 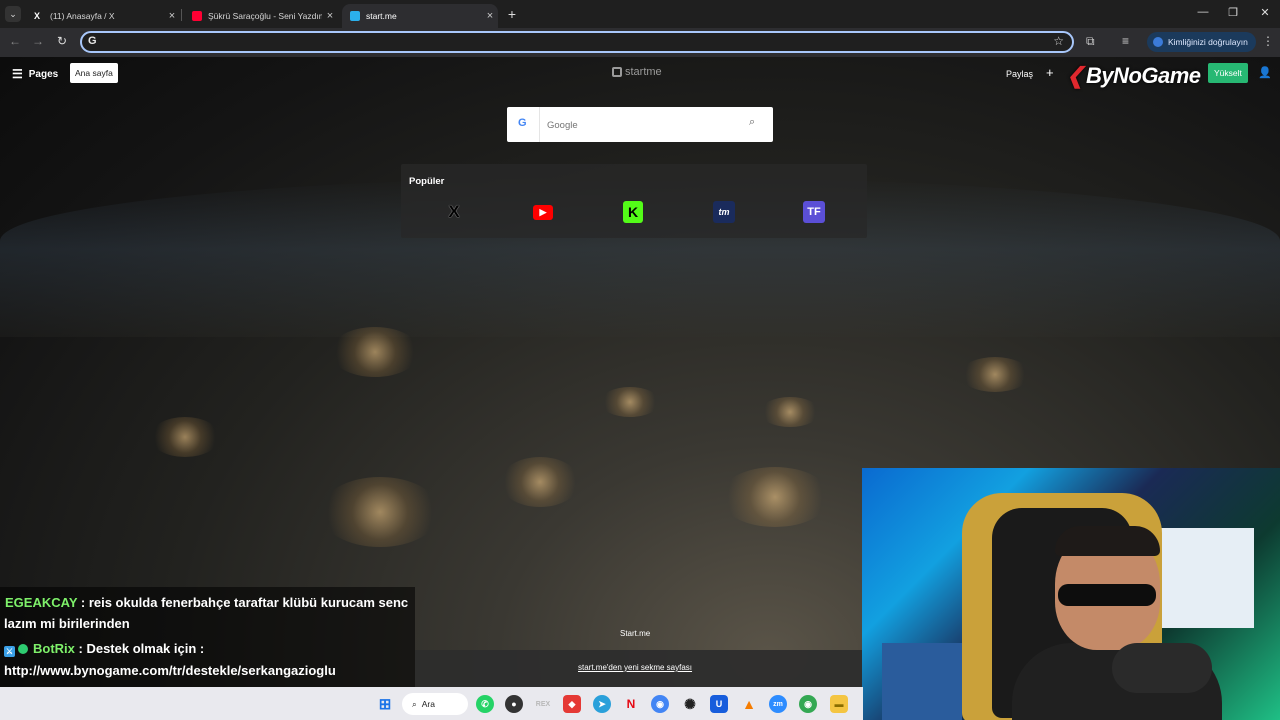 I want to click on minimize-icon: —, so click(x=1203, y=12).